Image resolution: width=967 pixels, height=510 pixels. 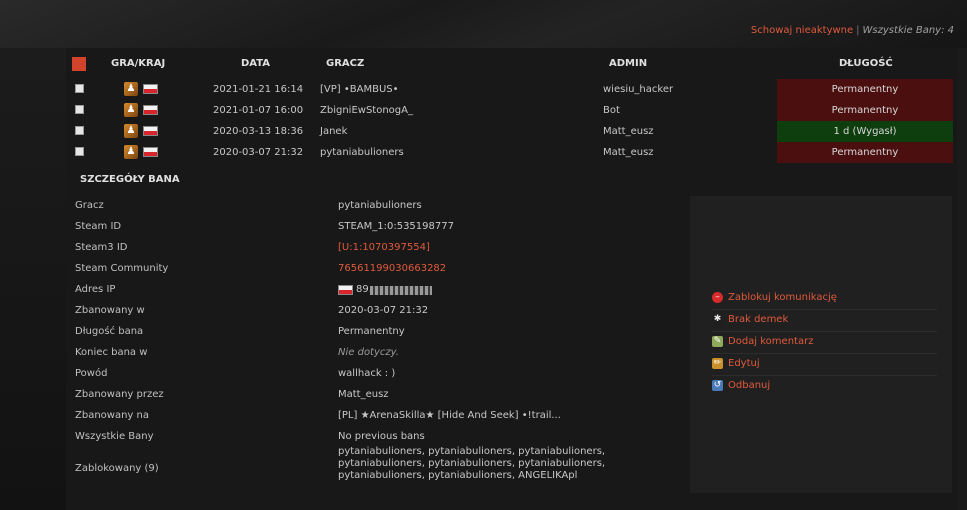 I want to click on detail-label: Zablokowany (9), so click(x=117, y=468).